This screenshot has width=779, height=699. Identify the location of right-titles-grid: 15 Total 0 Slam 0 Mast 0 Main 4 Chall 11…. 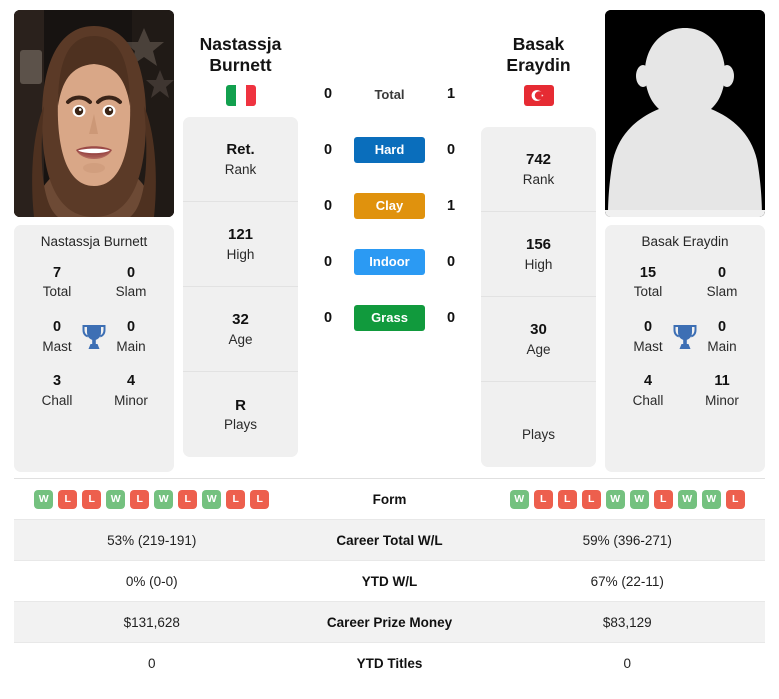
(685, 336).